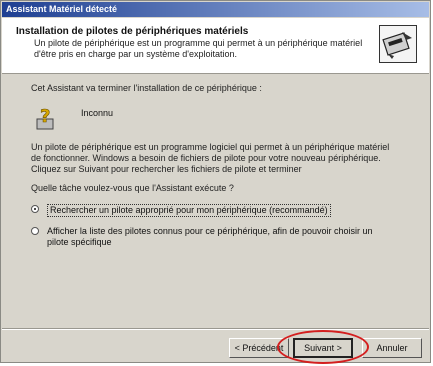 The width and height of the screenshot is (433, 366). Describe the element at coordinates (259, 348) in the screenshot. I see `back-button: < Précédent` at that location.